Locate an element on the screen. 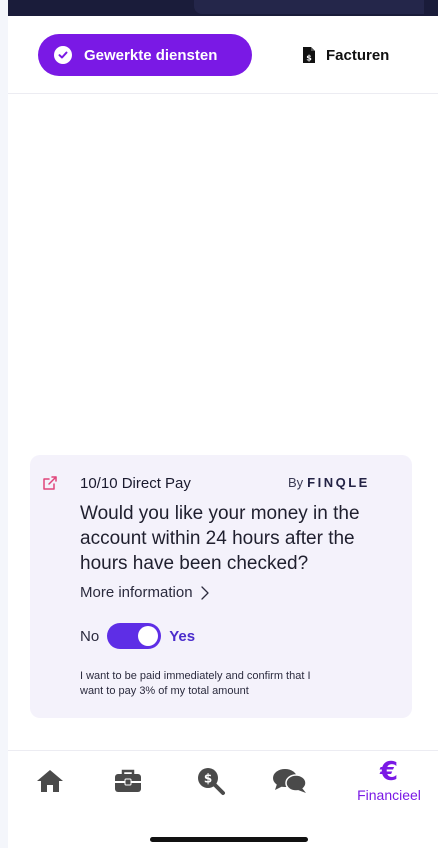  card-title: 10/10 Direct Pay is located at coordinates (135, 483).